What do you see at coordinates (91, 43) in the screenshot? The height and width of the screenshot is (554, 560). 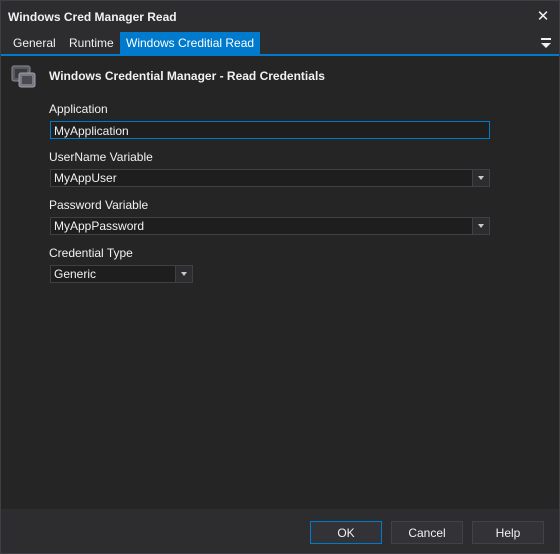 I see `tab-runtime: Runtime` at bounding box center [91, 43].